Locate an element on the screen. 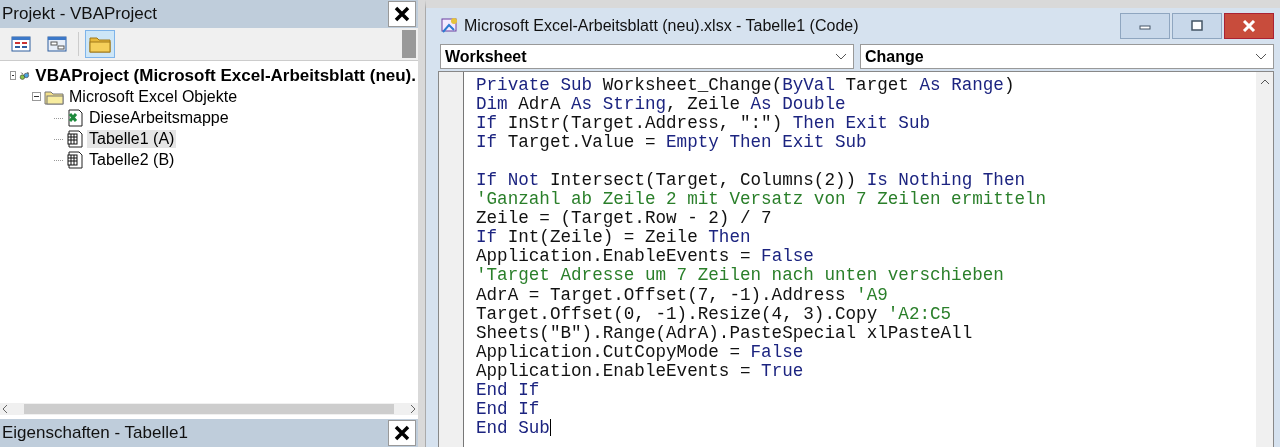  panel-title: Projekt - VBAProject is located at coordinates (79, 14).